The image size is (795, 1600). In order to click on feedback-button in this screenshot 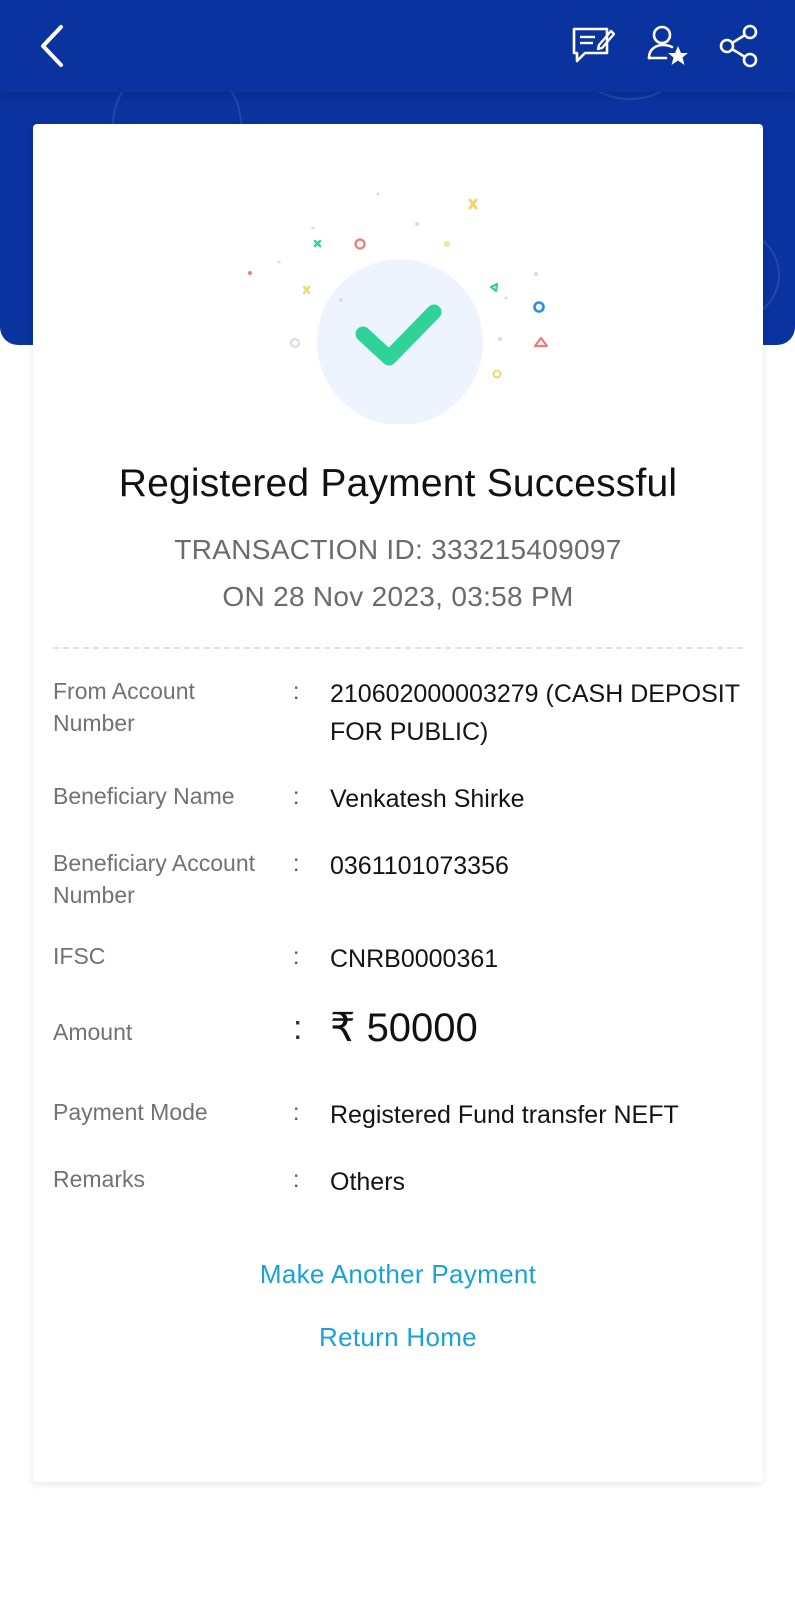, I will do `click(593, 46)`.